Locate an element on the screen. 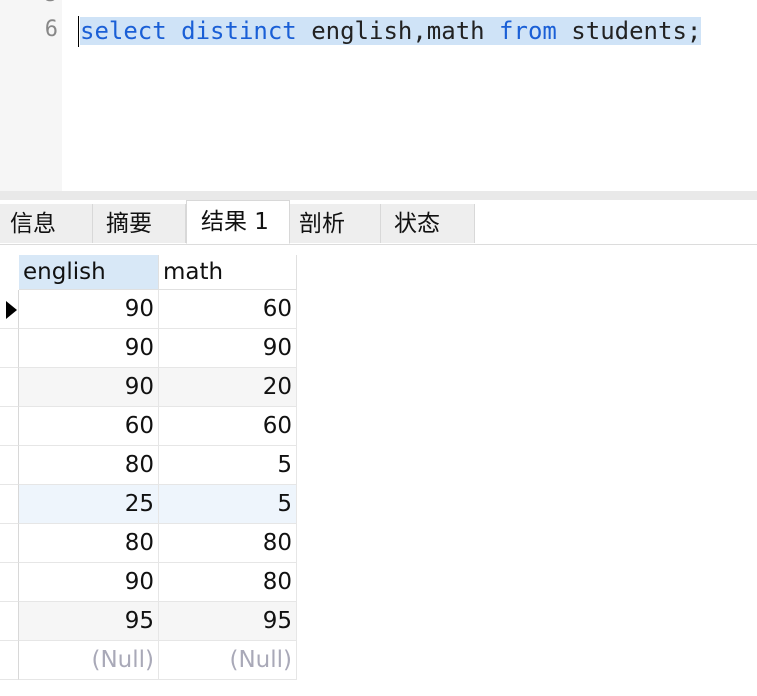  table-row: 90 20 is located at coordinates (148, 387).